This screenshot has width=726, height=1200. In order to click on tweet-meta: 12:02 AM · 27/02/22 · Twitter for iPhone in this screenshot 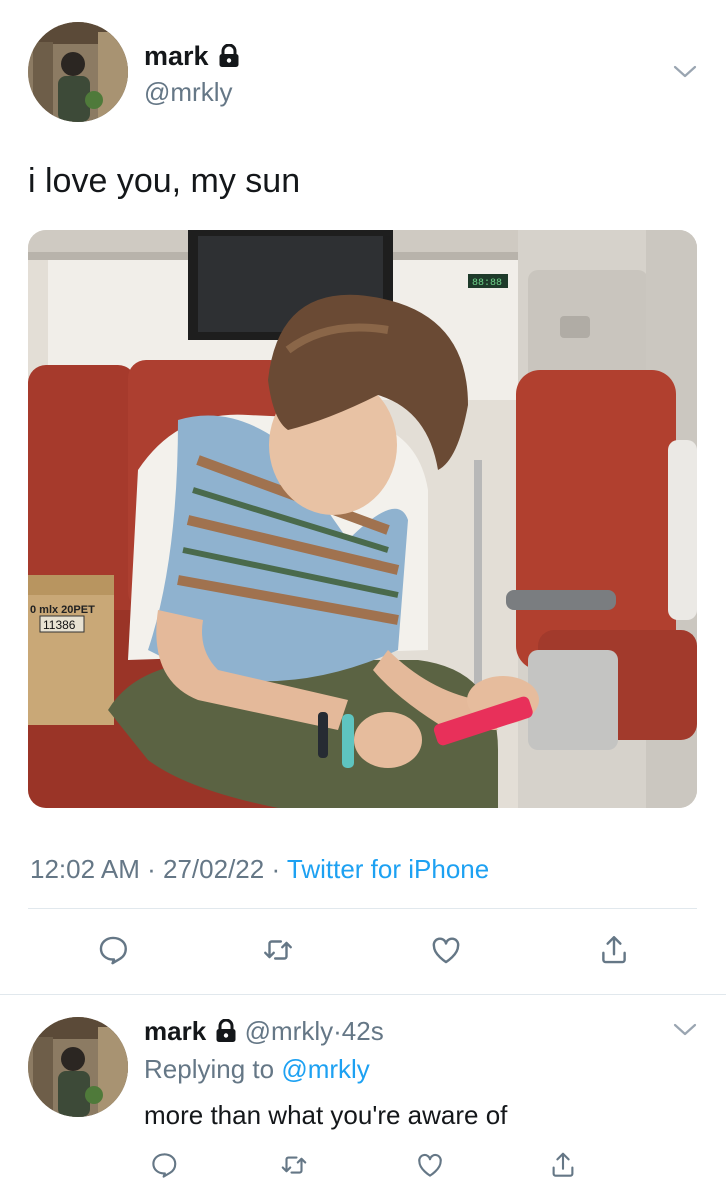, I will do `click(259, 869)`.